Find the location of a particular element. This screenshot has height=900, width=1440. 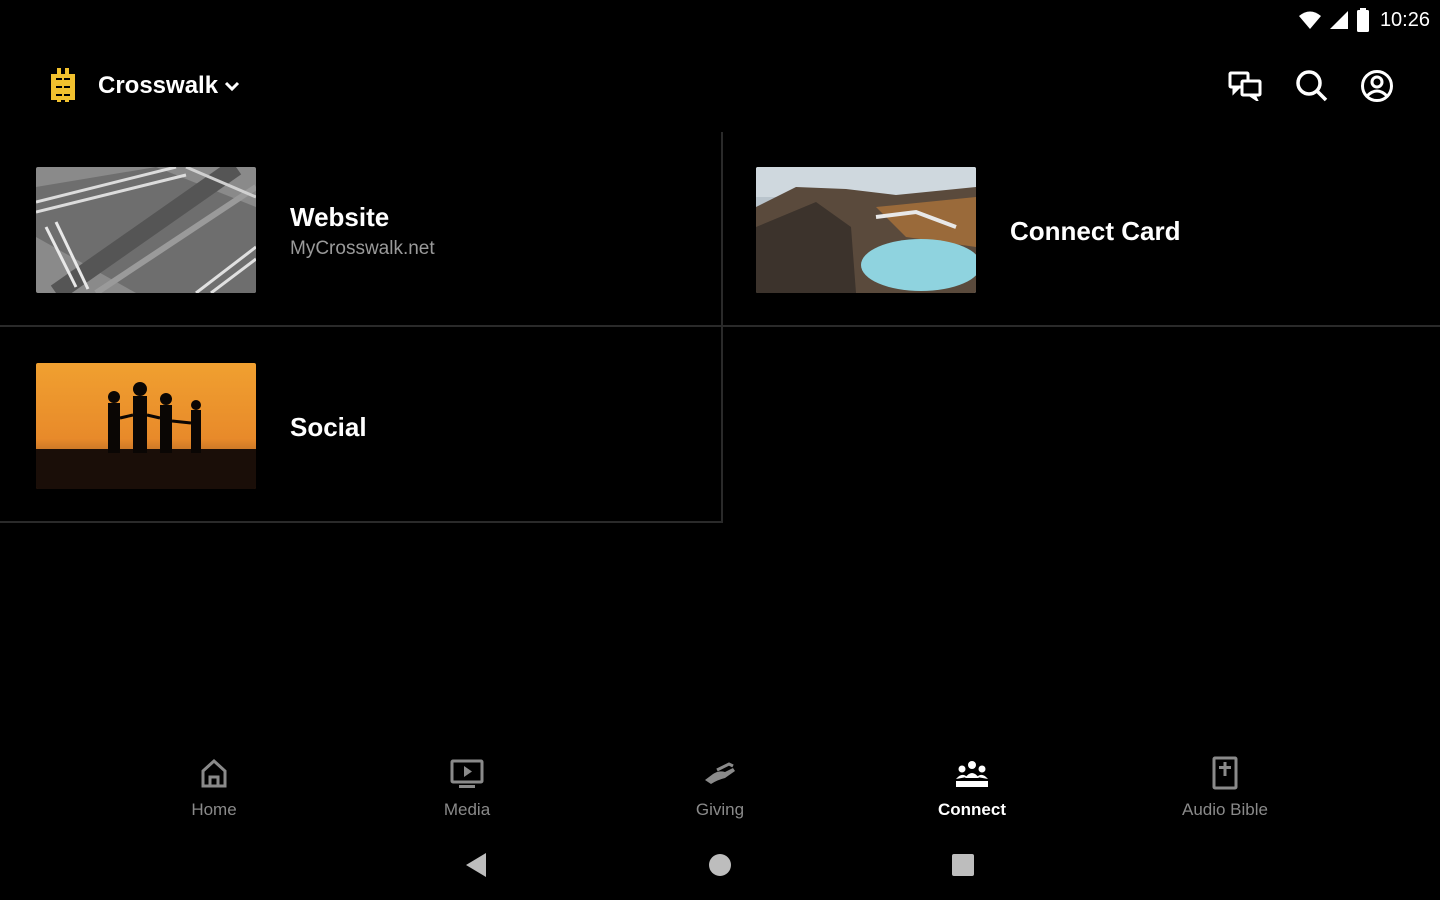

wifi-icon is located at coordinates (1309, 20).